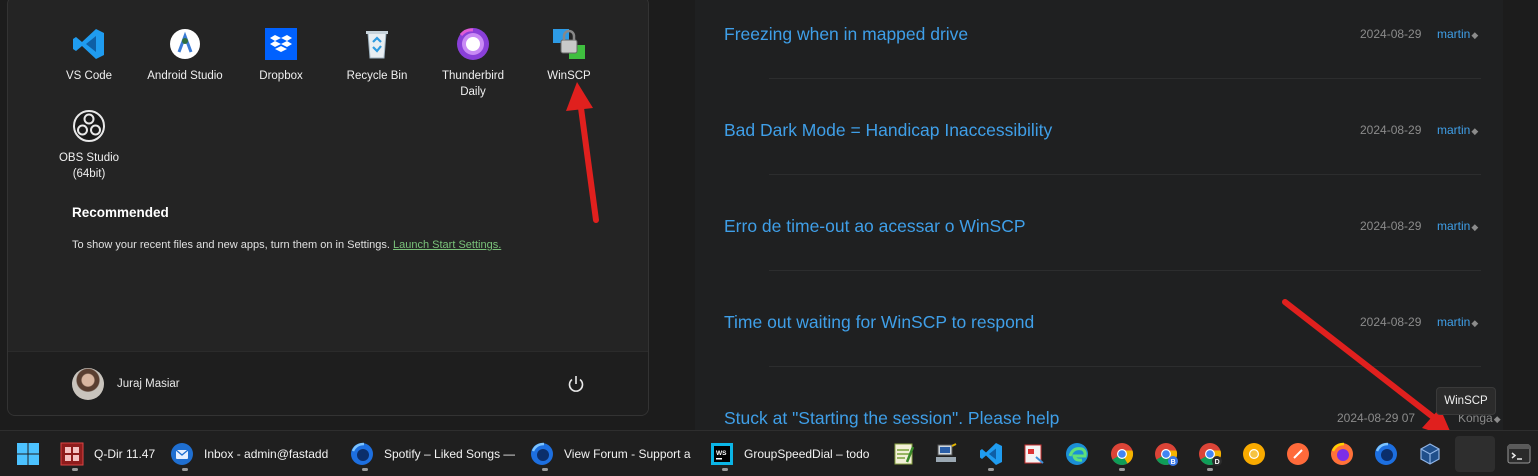 Image resolution: width=1538 pixels, height=476 pixels. What do you see at coordinates (88, 44) in the screenshot?
I see `vscode-icon` at bounding box center [88, 44].